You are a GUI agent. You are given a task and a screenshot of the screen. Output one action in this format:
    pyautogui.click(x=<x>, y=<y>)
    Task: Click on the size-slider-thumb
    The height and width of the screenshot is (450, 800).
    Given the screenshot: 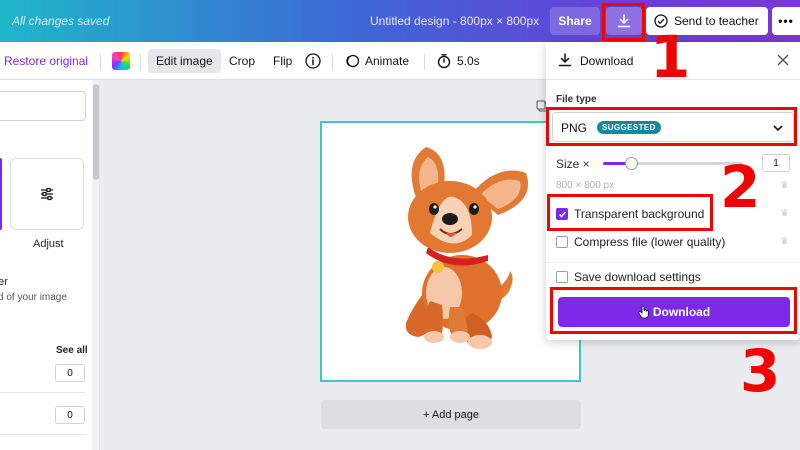 What is the action you would take?
    pyautogui.click(x=631, y=163)
    